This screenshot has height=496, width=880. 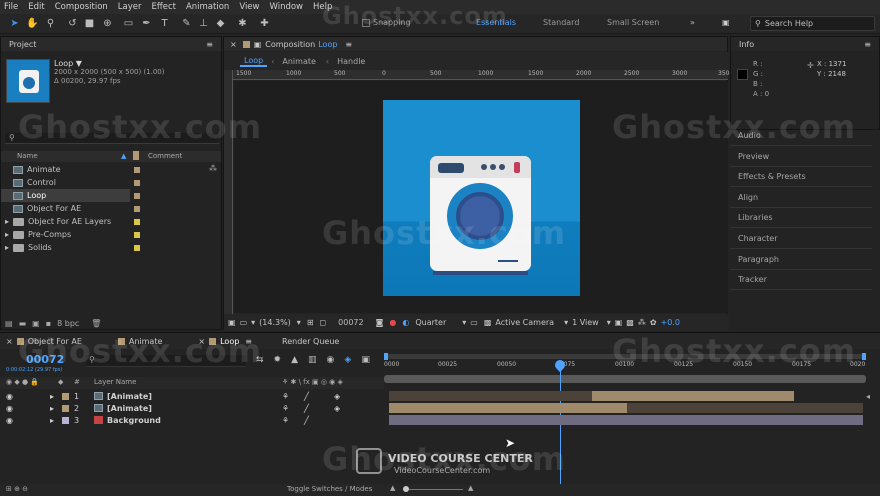 I want to click on roto-brush-tool-icon: ✱, so click(x=242, y=23).